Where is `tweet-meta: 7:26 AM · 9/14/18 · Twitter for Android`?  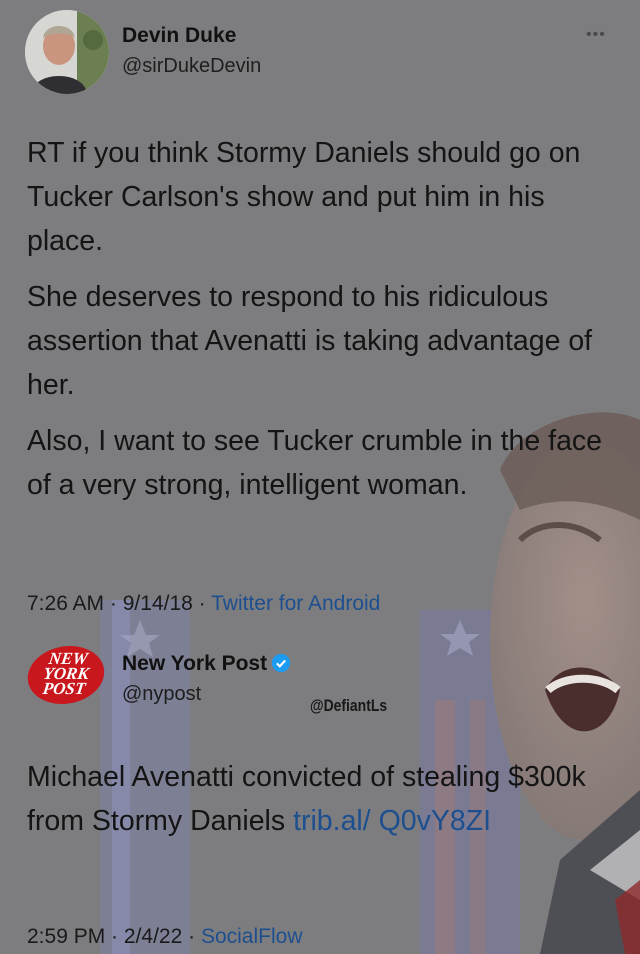 tweet-meta: 7:26 AM · 9/14/18 · Twitter for Android is located at coordinates (203, 604).